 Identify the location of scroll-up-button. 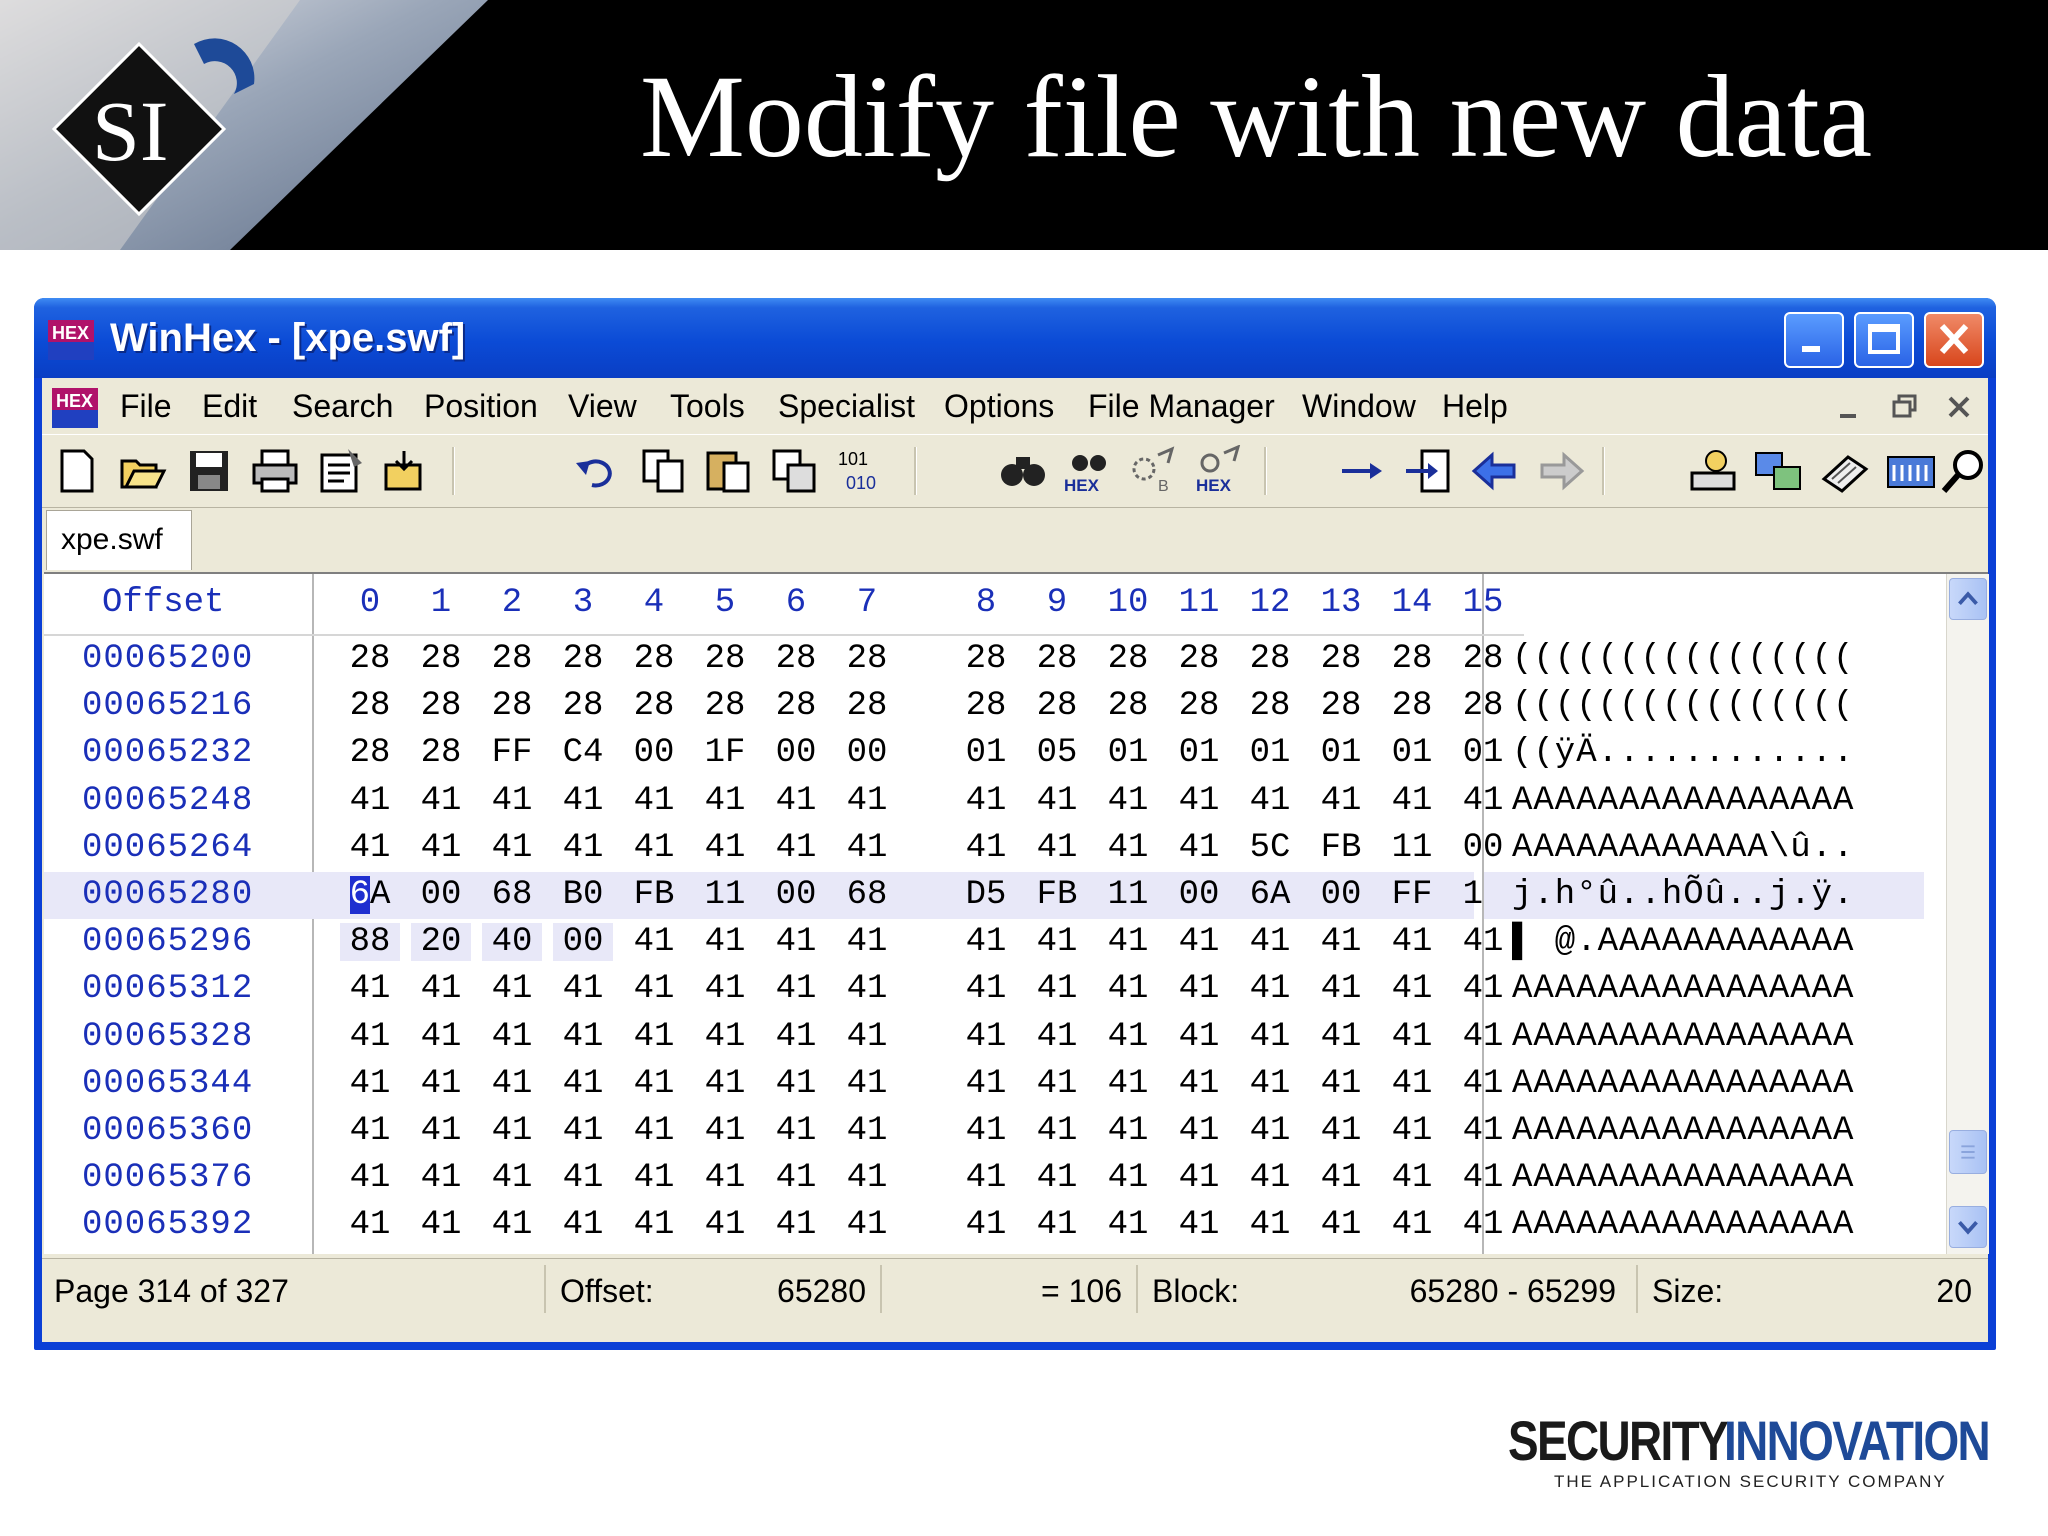
(1968, 599).